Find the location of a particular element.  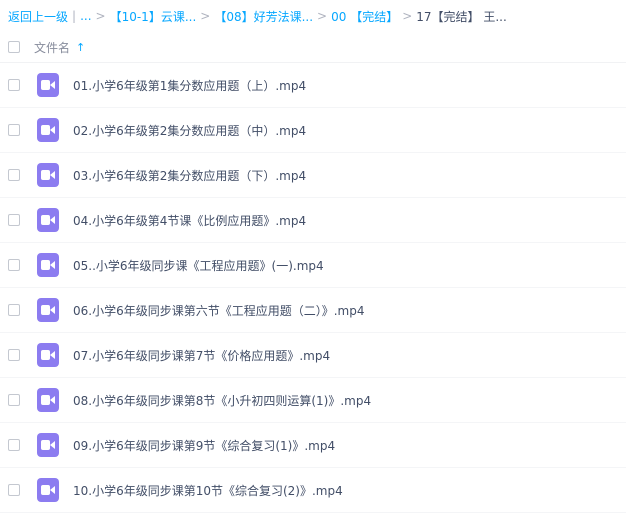

file-name: 10.小学6年级同步课第10节《综合复习(2)》.mp4 is located at coordinates (208, 490).